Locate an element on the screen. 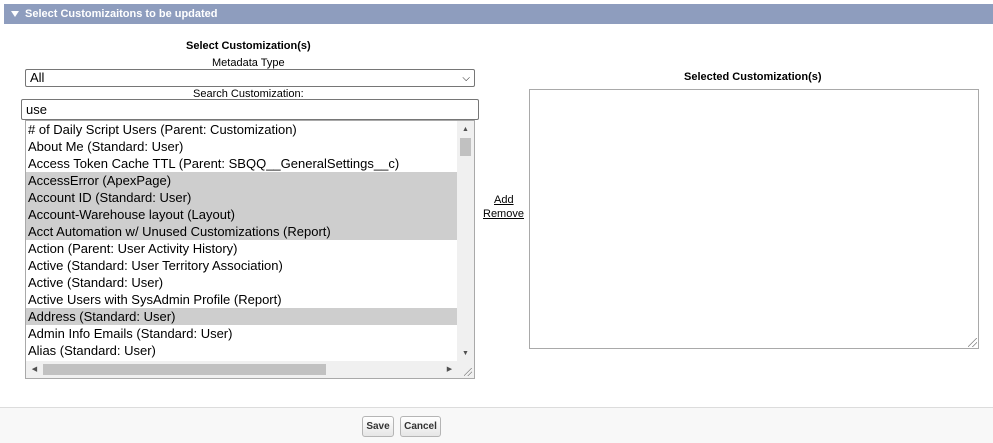 Image resolution: width=993 pixels, height=443 pixels. metadata-type-select: All ⌵ is located at coordinates (250, 78).